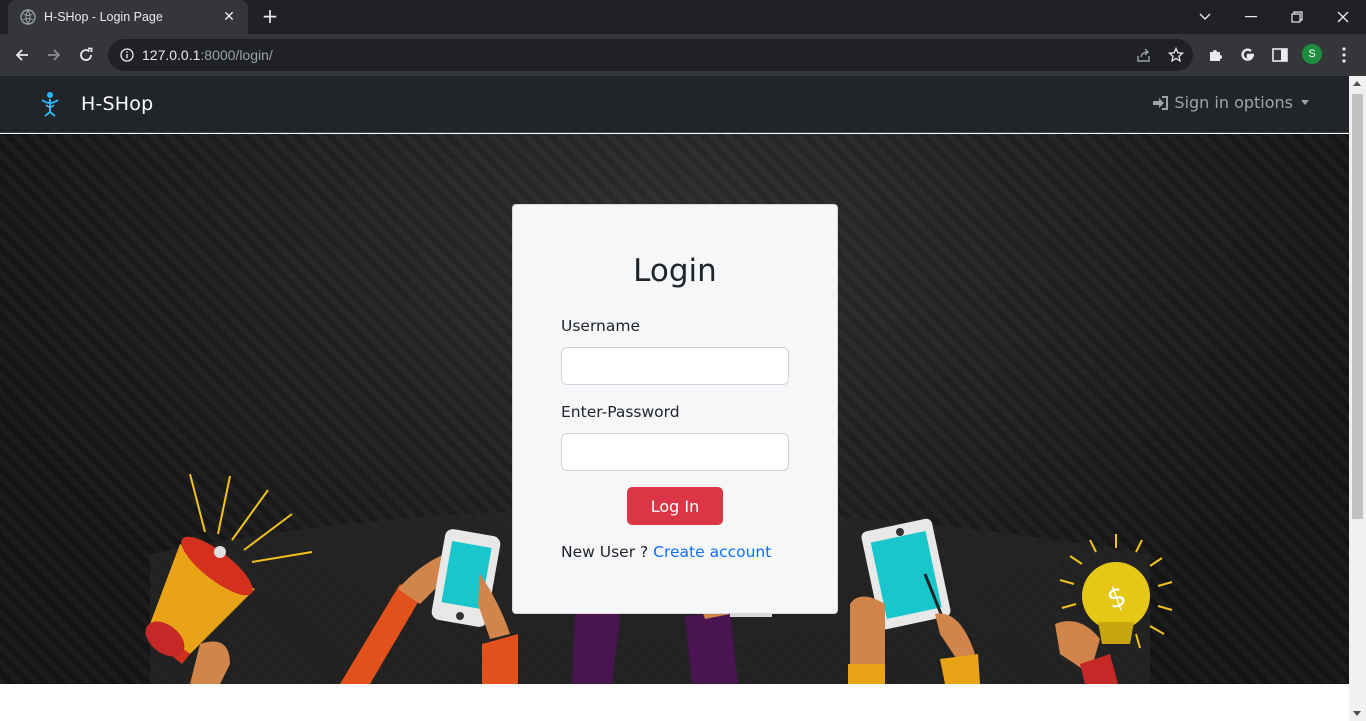 This screenshot has width=1366, height=721. Describe the element at coordinates (620, 412) in the screenshot. I see `password-label: Enter-Password` at that location.